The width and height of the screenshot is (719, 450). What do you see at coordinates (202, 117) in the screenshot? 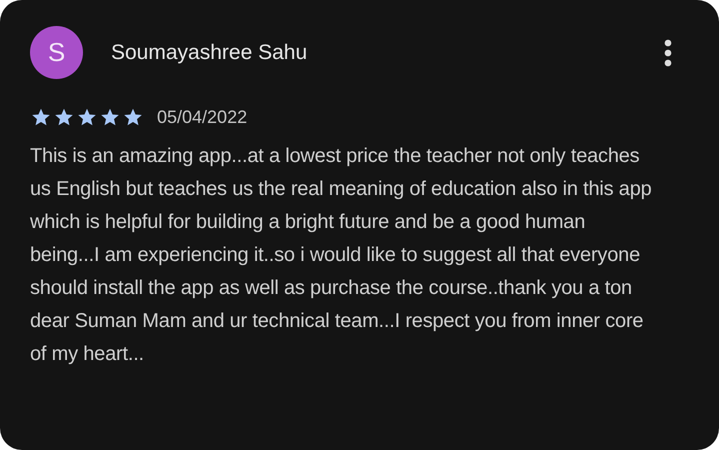
I see `review-date: 05/04/2022` at bounding box center [202, 117].